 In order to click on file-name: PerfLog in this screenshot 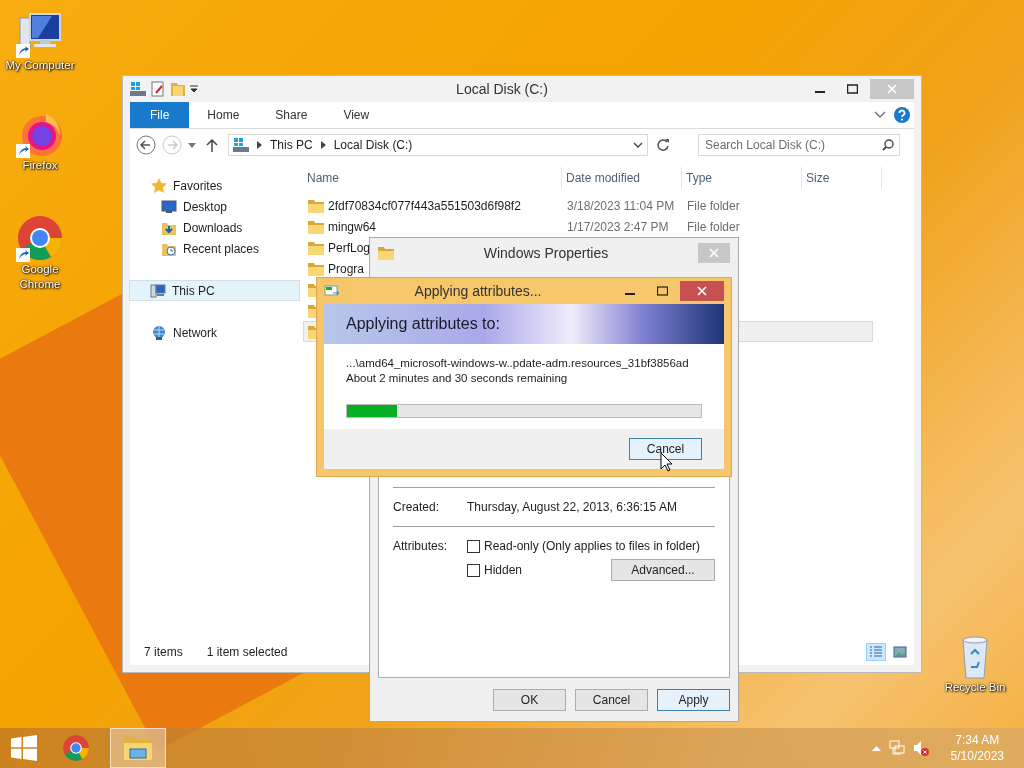, I will do `click(349, 247)`.